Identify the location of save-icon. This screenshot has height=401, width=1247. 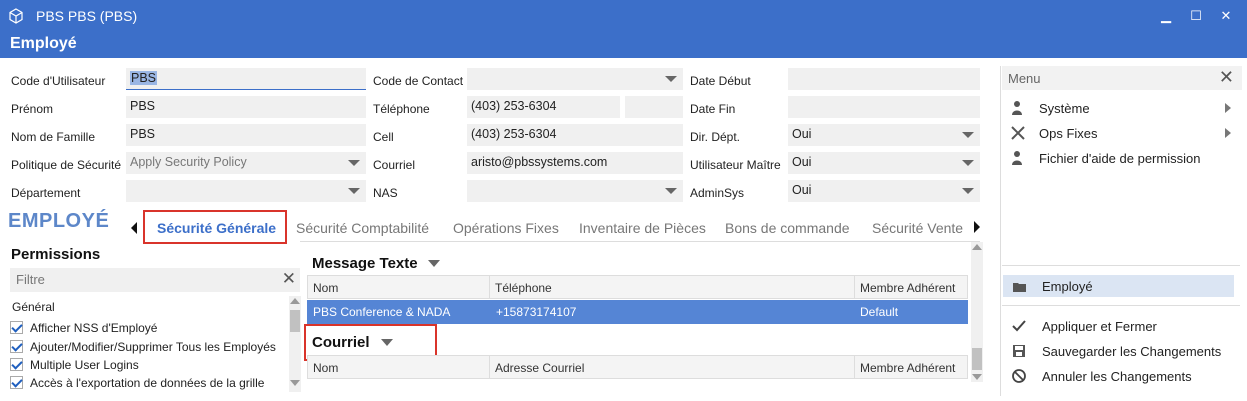
(1019, 351).